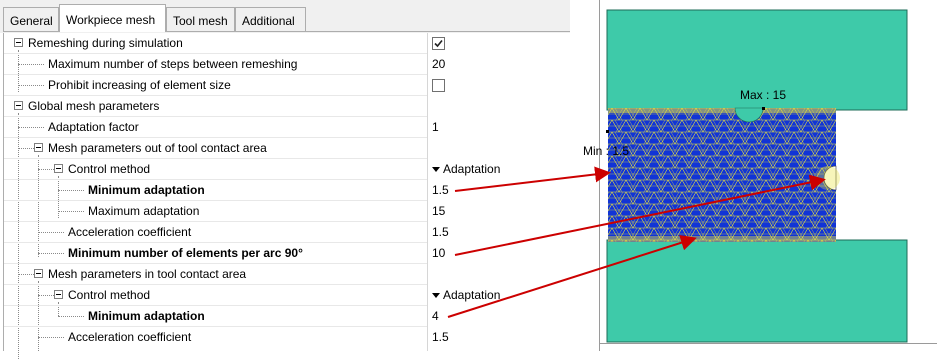 This screenshot has width=937, height=359. Describe the element at coordinates (471, 295) in the screenshot. I see `control-method-contact-value: Adaptation` at that location.